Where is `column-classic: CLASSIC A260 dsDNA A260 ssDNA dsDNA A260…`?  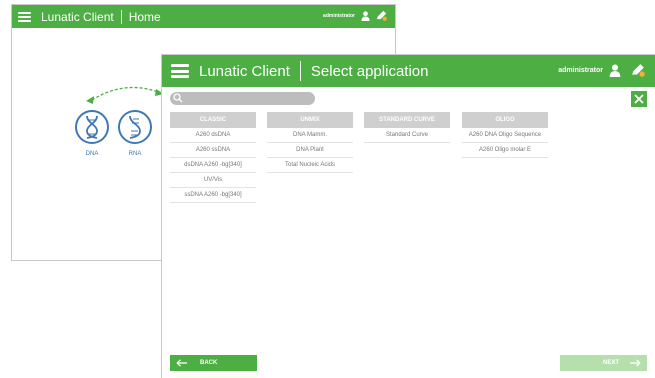 column-classic: CLASSIC A260 dsDNA A260 ssDNA dsDNA A260… is located at coordinates (213, 157).